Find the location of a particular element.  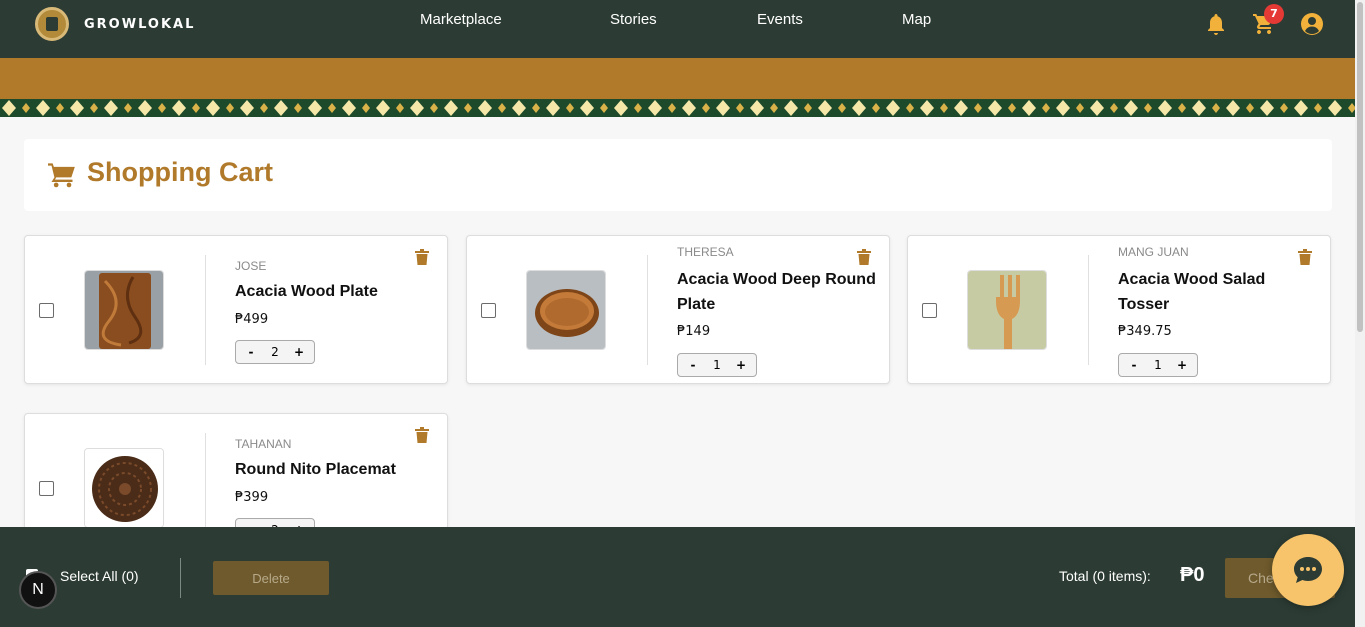

top-header is located at coordinates (677, 29).